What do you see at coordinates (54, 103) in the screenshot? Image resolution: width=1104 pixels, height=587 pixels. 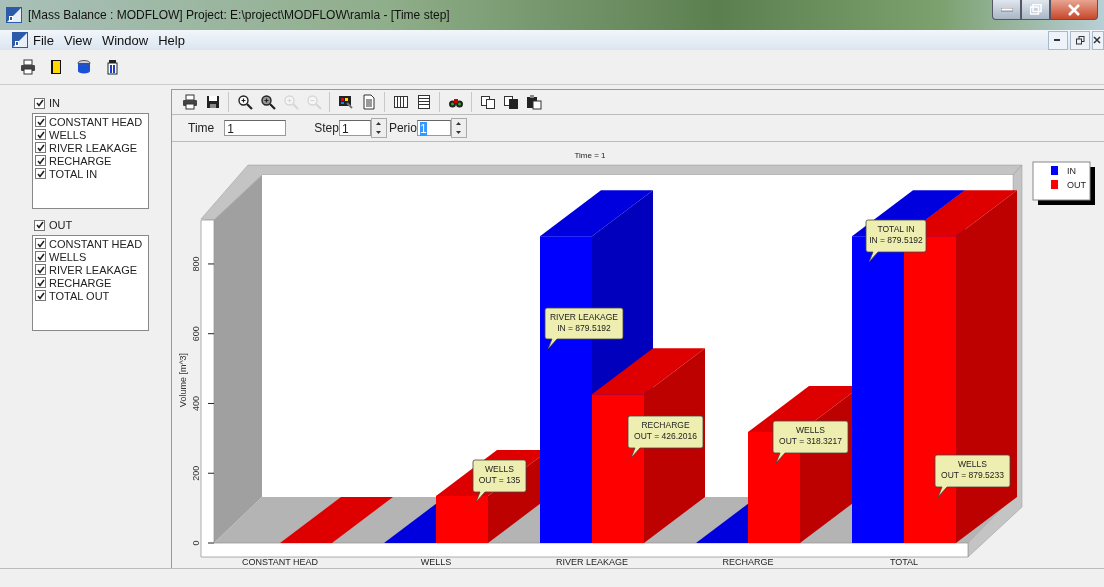 I see `checkbox-label: IN` at bounding box center [54, 103].